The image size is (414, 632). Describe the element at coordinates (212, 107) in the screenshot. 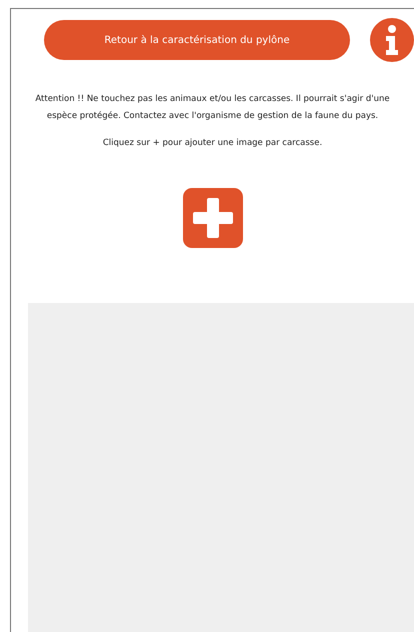

I see `warning-text: Attention !! Ne touchez pas les animaux et/ou les carcasses. Il pourrait s'agir d'une espèce protégée. Contactez avec l'organisme de gestion de la faune du pays.` at that location.